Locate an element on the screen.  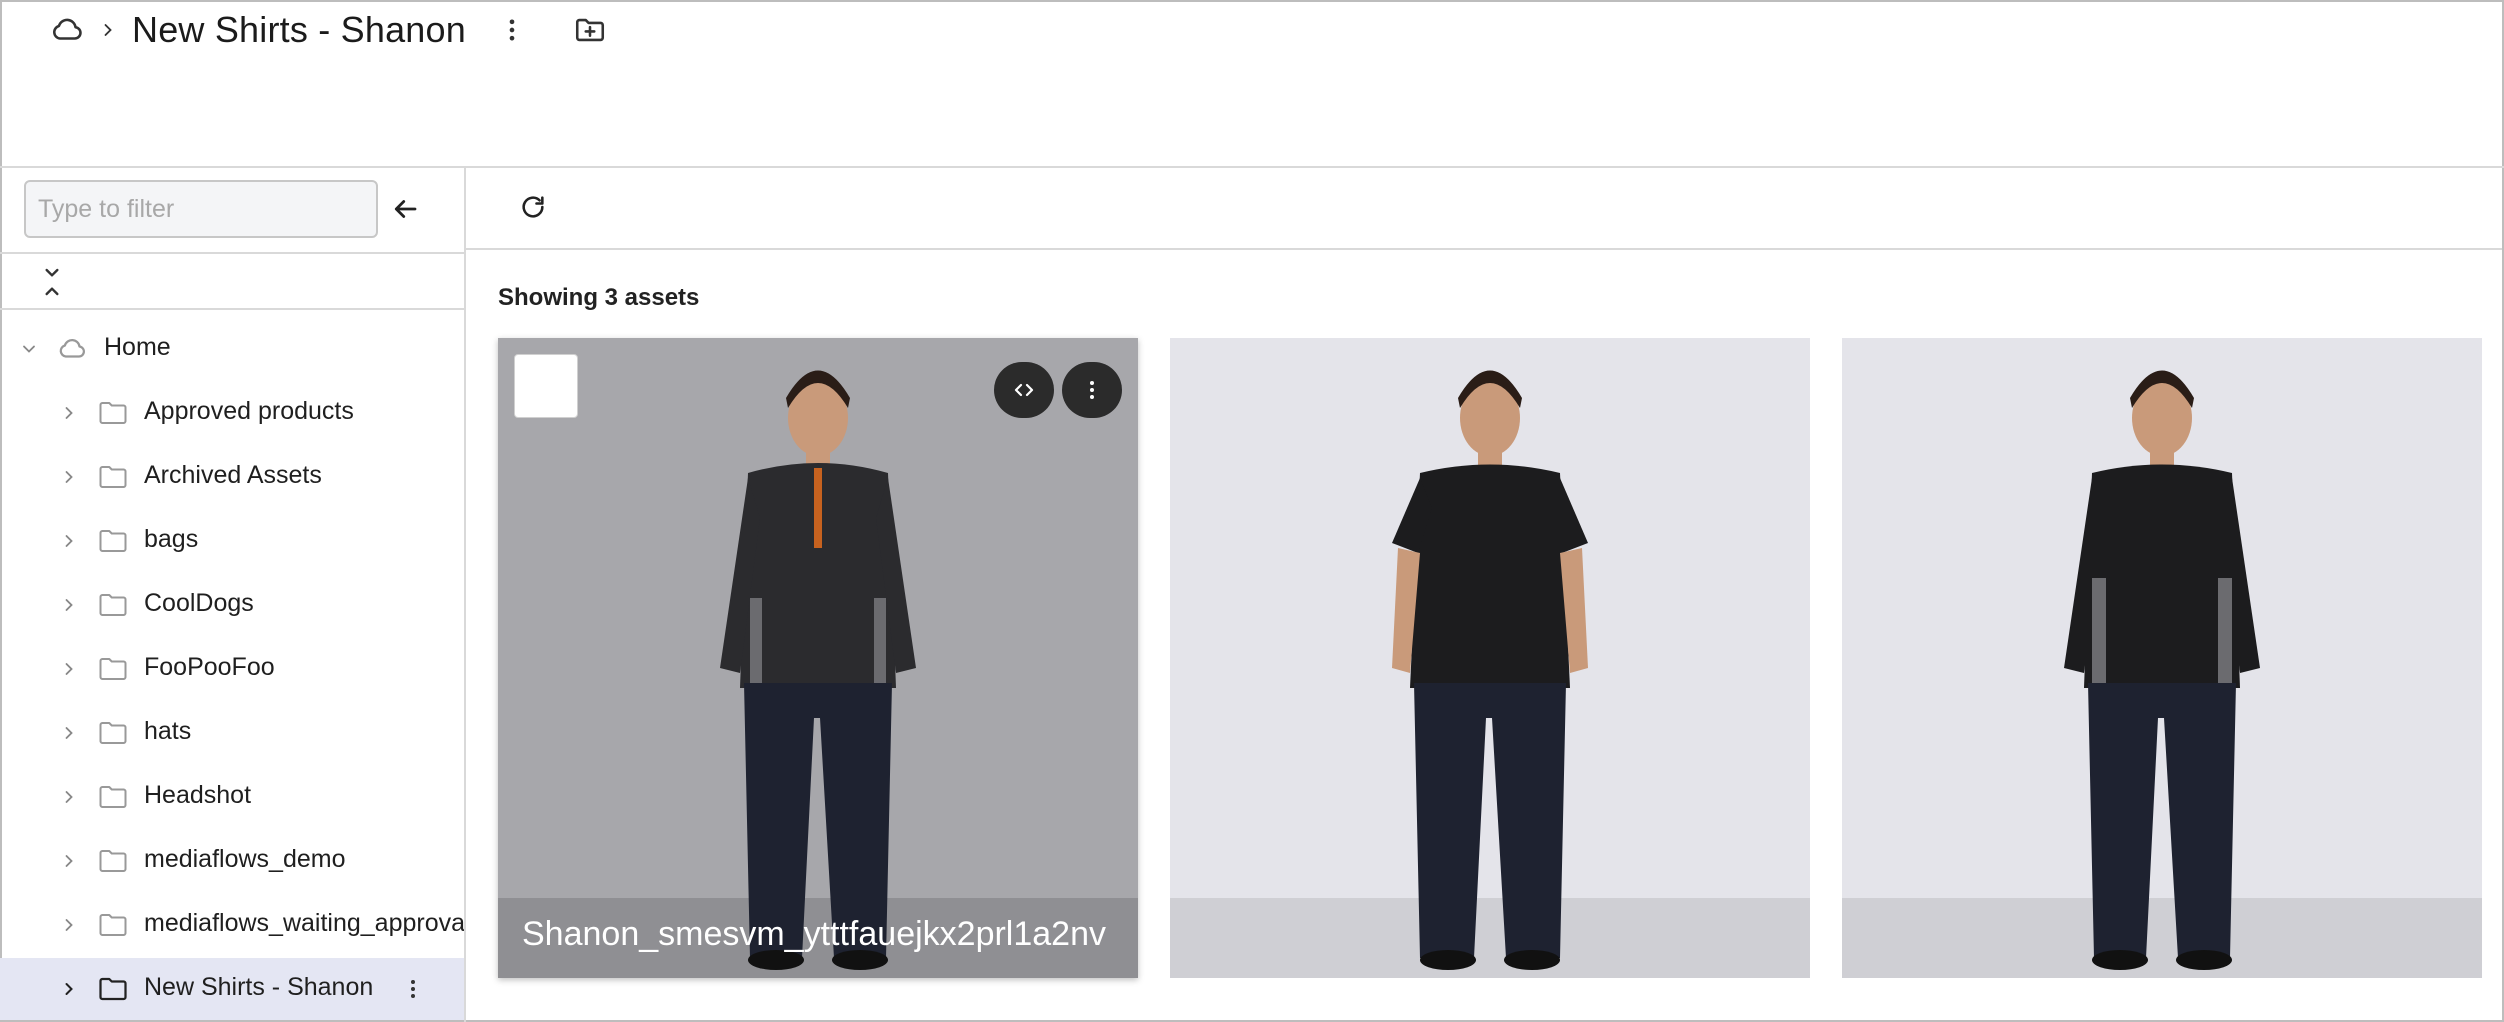
tree-item-label: bags is located at coordinates (171, 539).